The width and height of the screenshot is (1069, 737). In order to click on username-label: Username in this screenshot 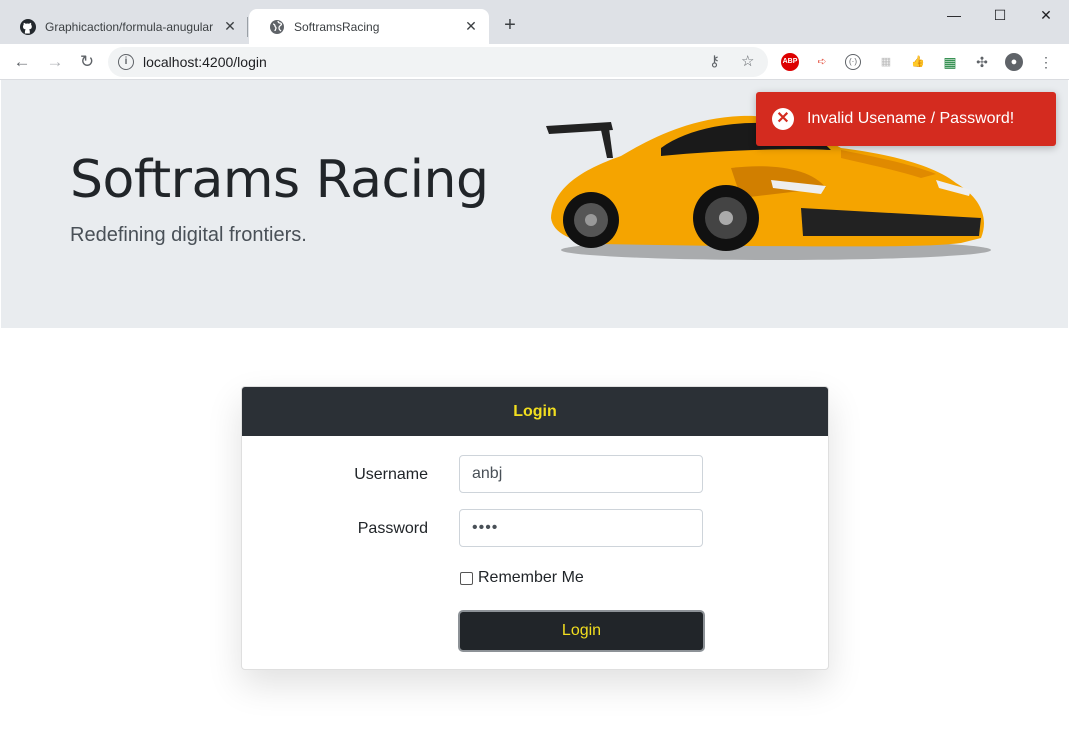, I will do `click(391, 474)`.